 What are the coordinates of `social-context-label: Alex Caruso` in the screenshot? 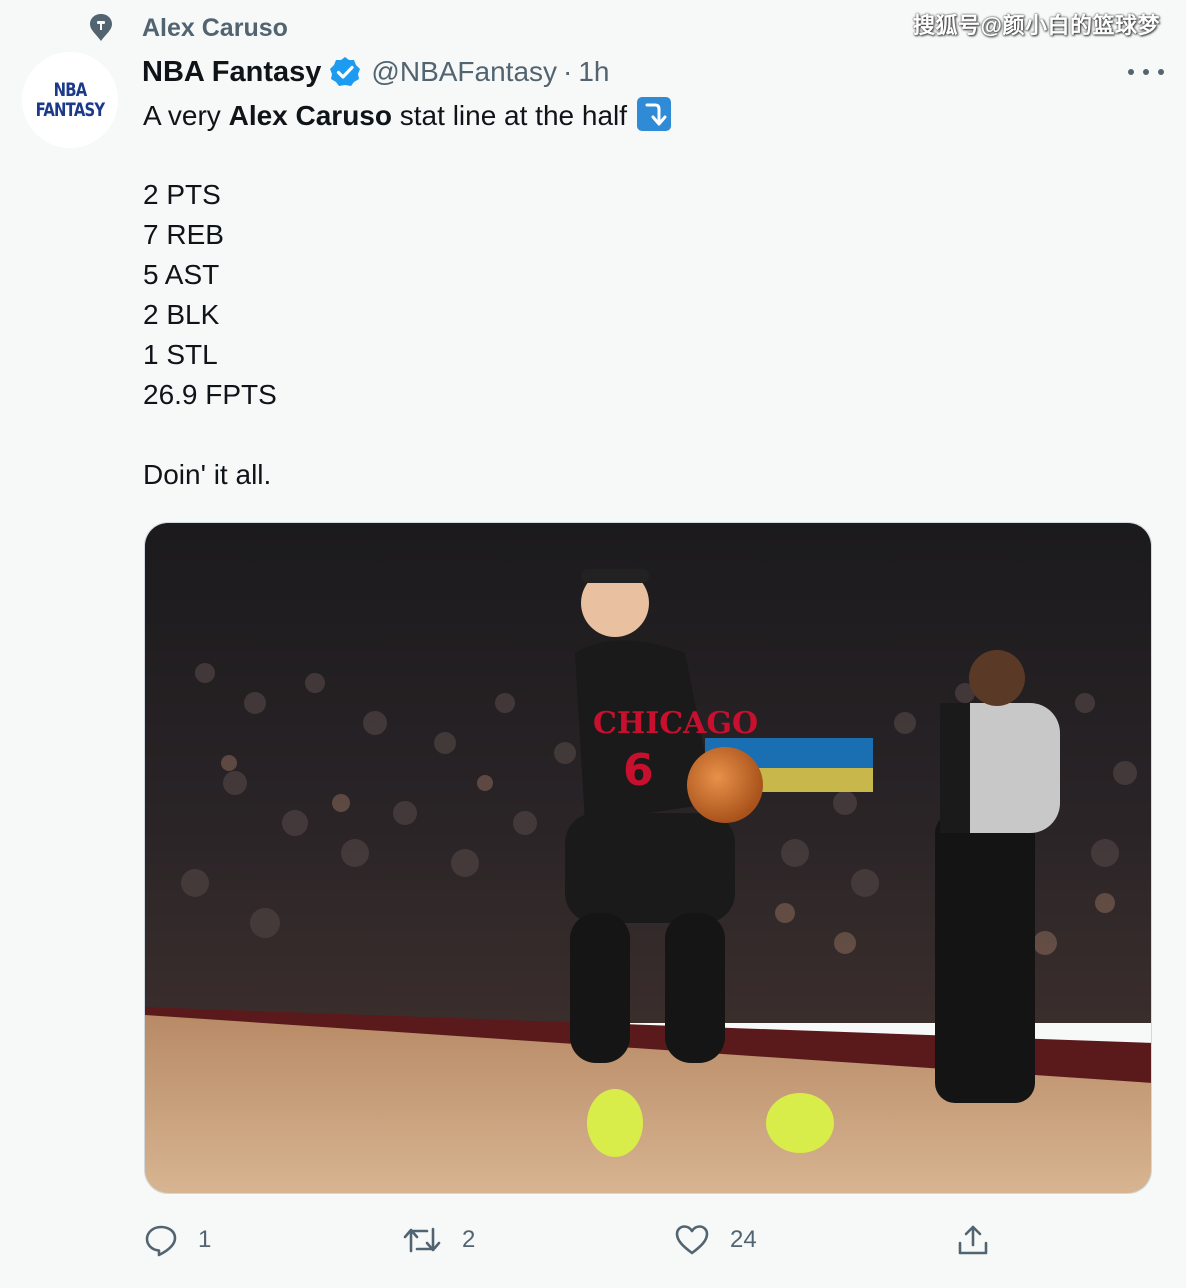 It's located at (215, 28).